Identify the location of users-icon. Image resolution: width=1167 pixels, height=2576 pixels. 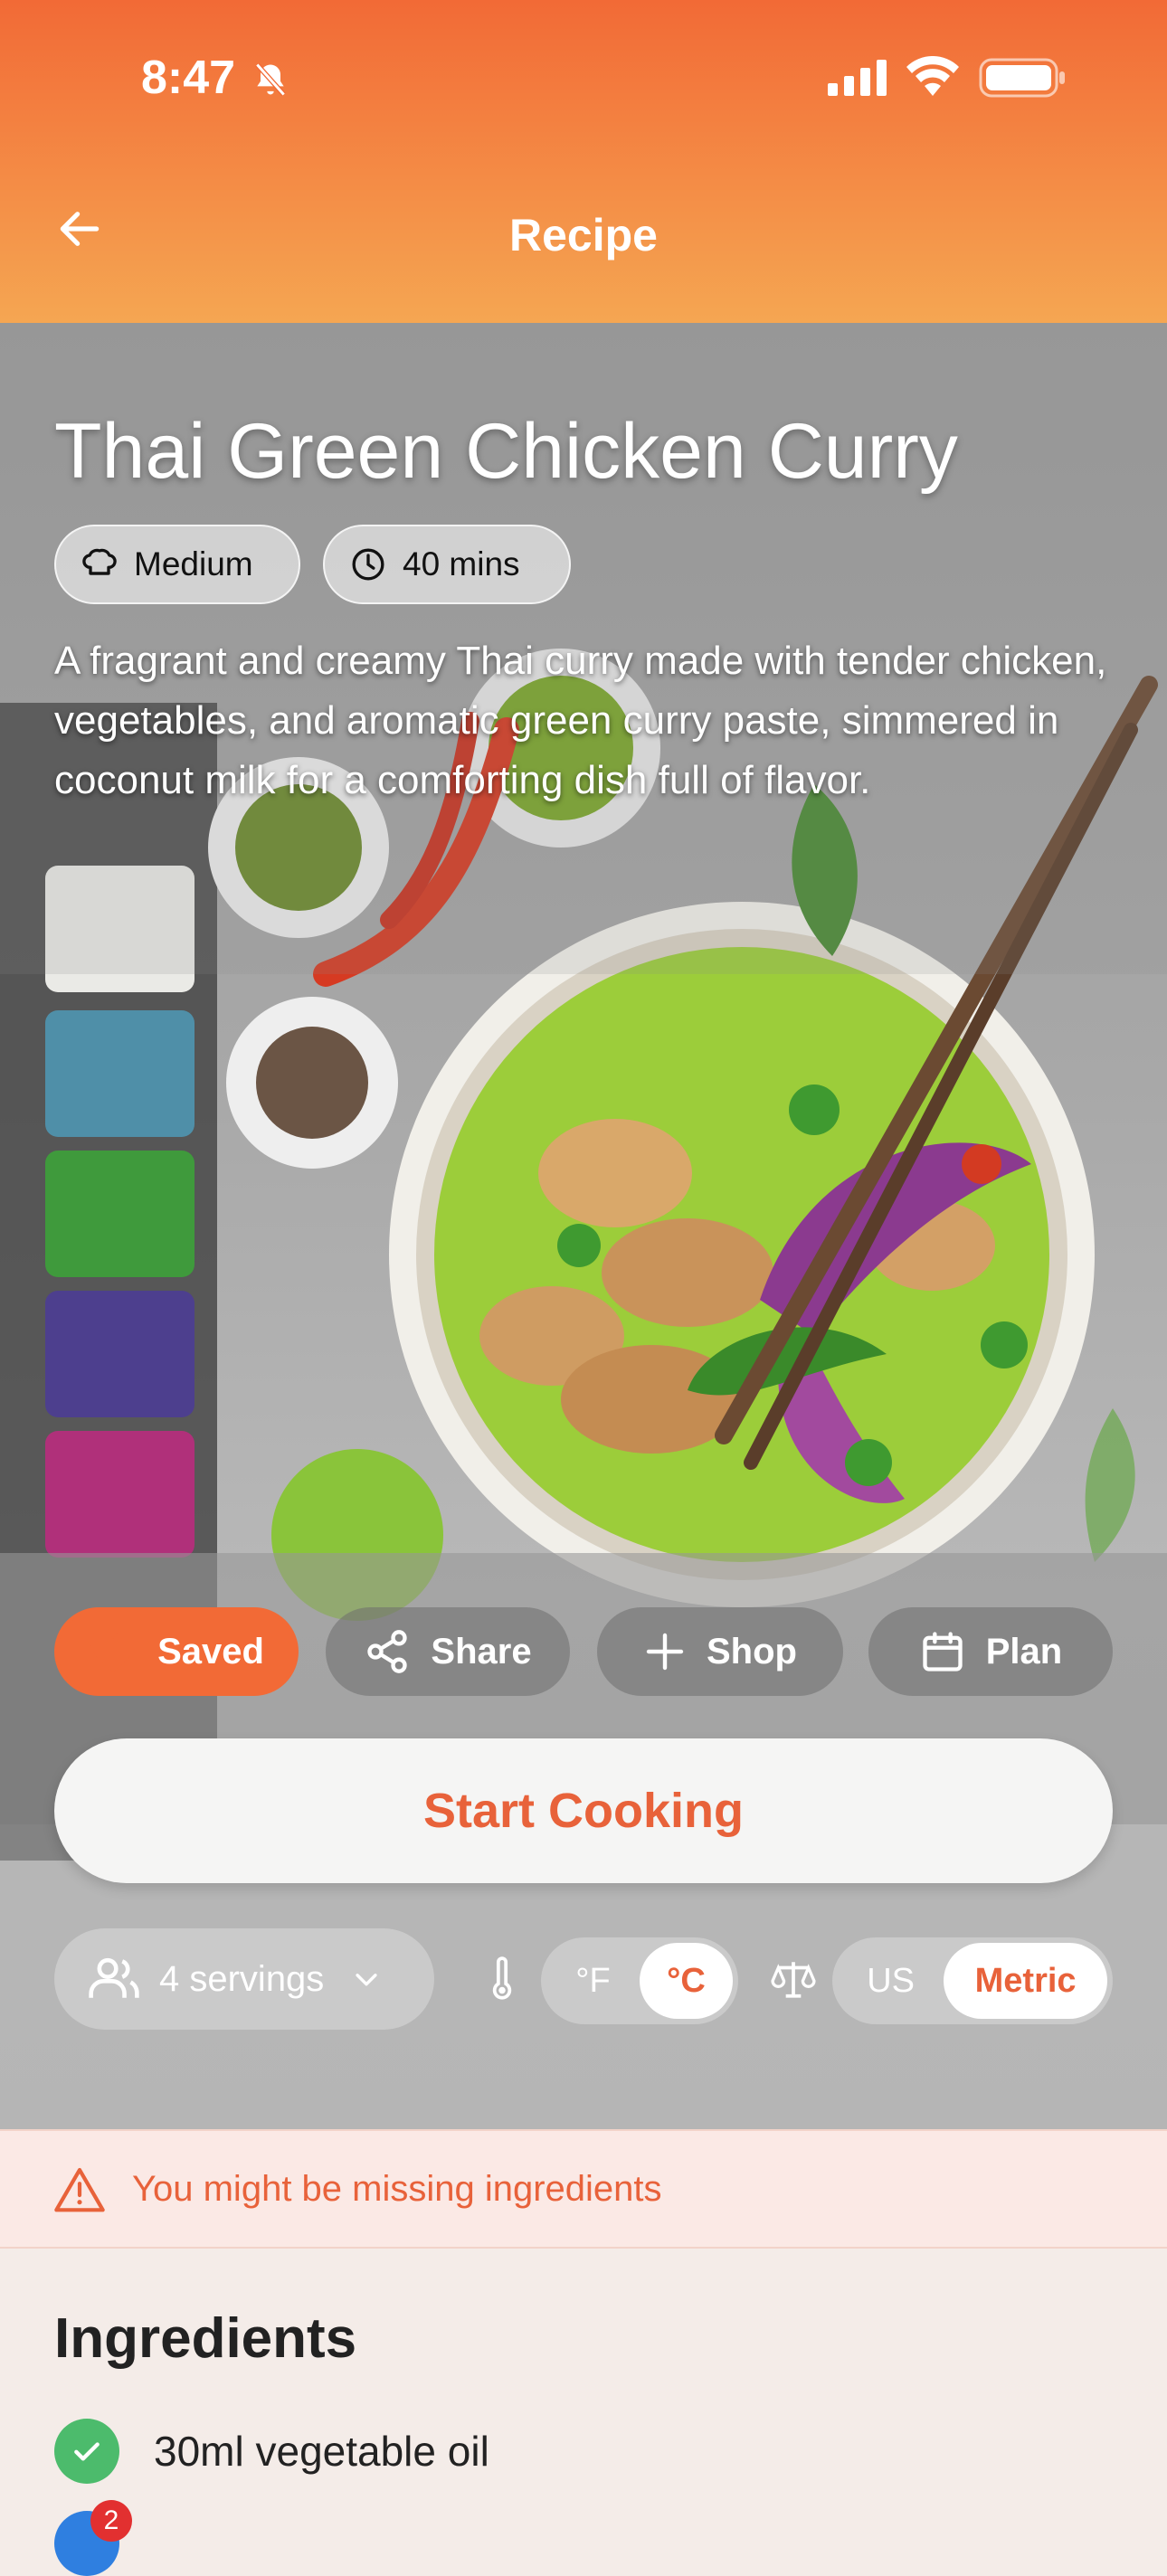
(114, 1977).